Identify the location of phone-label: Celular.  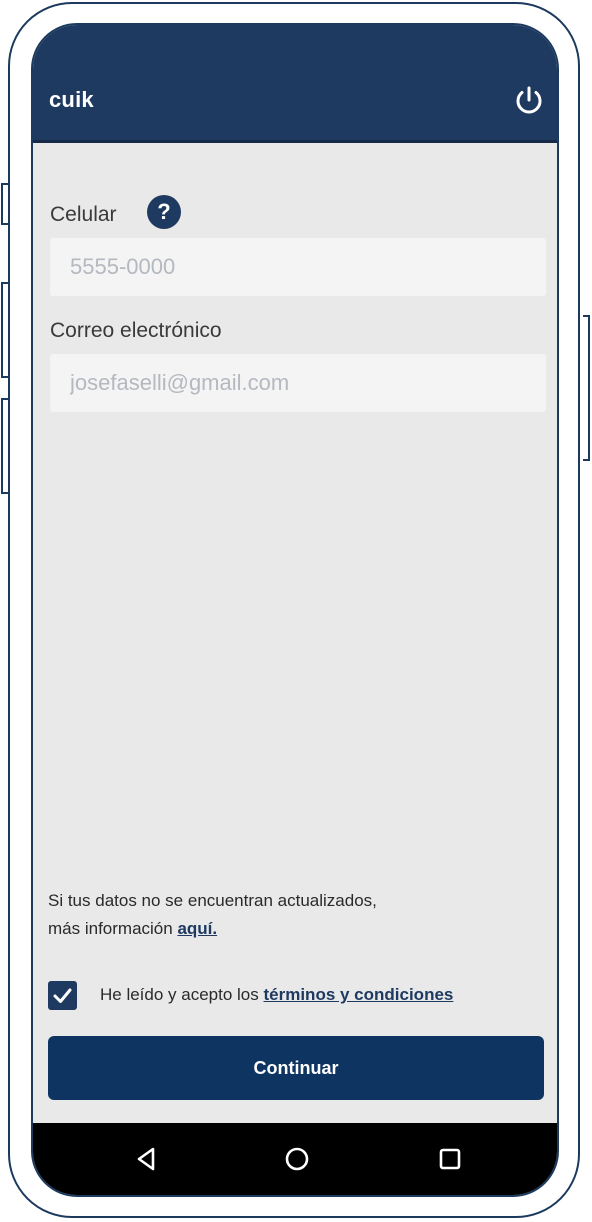
(83, 214).